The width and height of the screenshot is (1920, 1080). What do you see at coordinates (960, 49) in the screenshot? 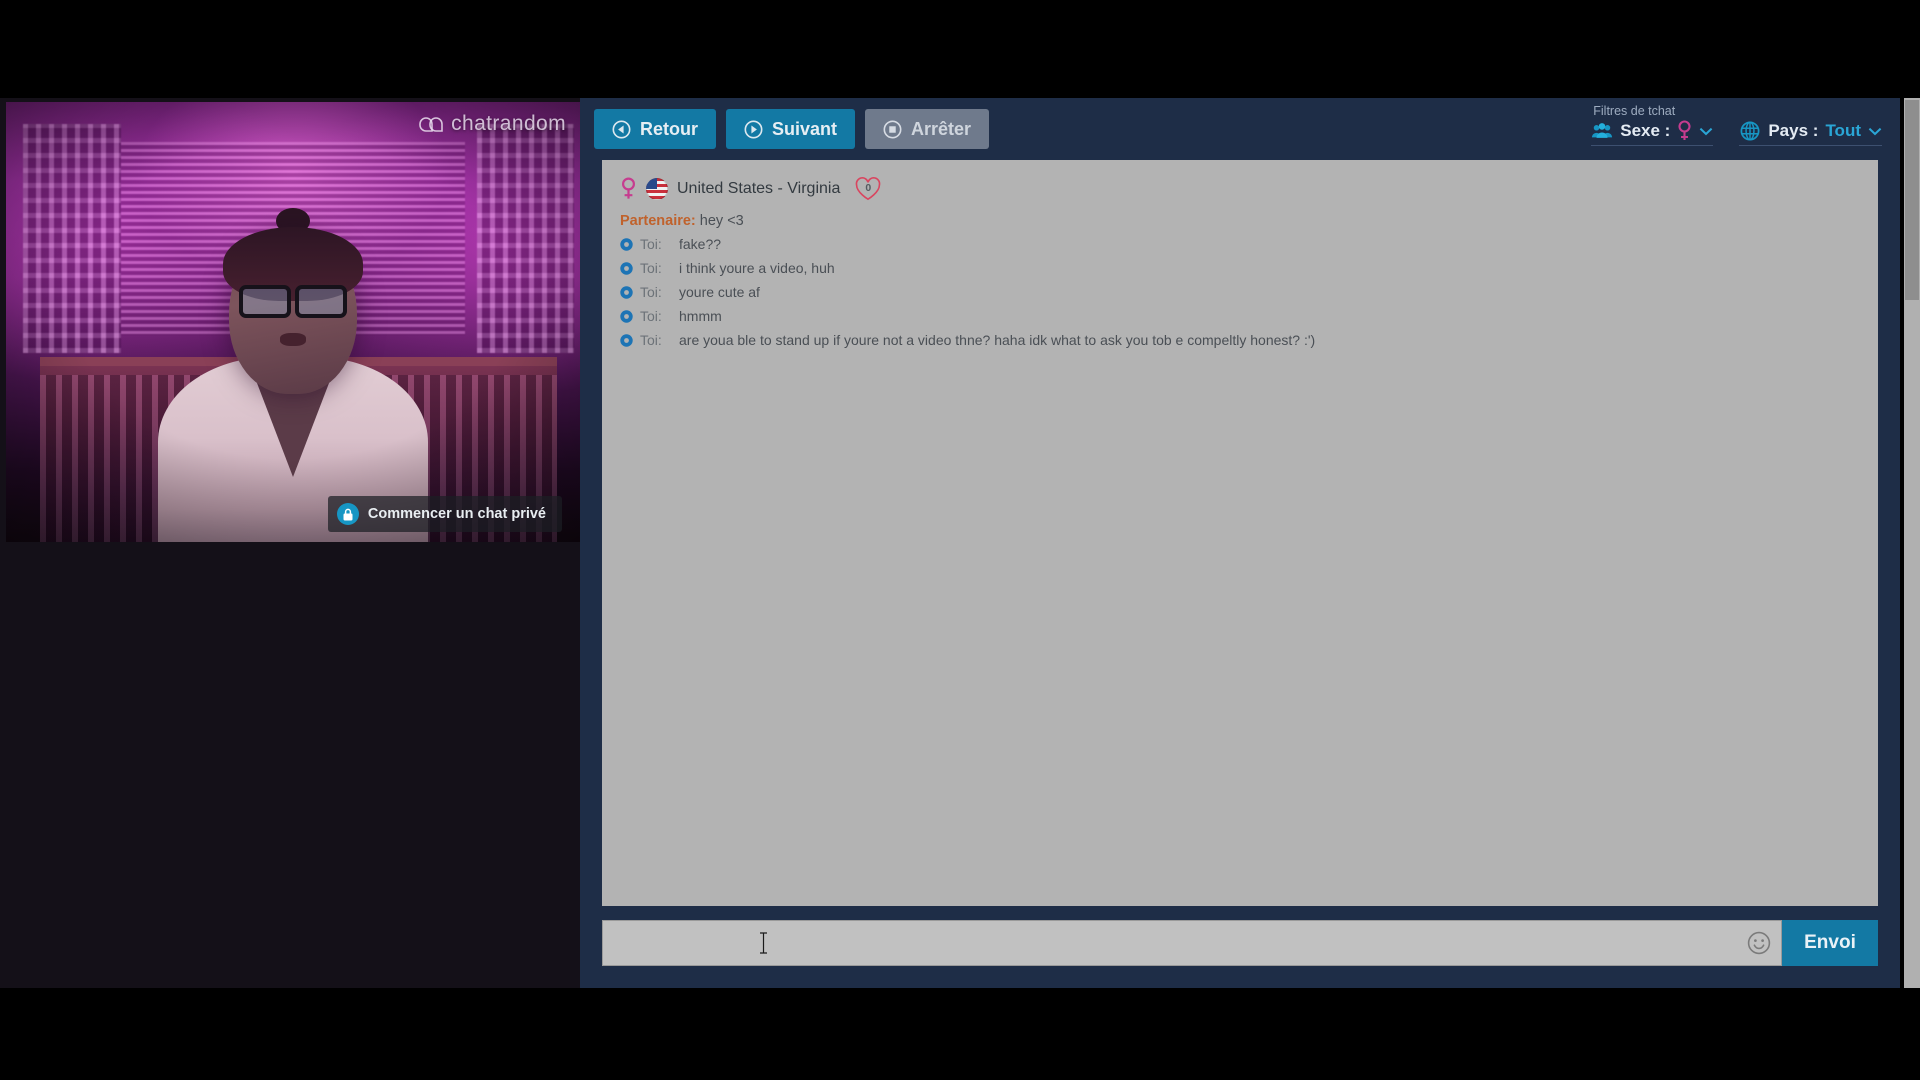
I see `letterbox-top-bar` at bounding box center [960, 49].